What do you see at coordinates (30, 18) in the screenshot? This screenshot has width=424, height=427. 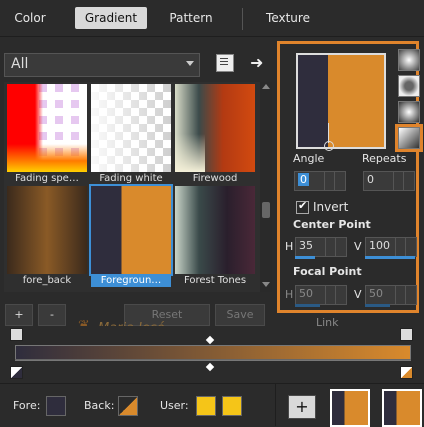 I see `tab-color: Color` at bounding box center [30, 18].